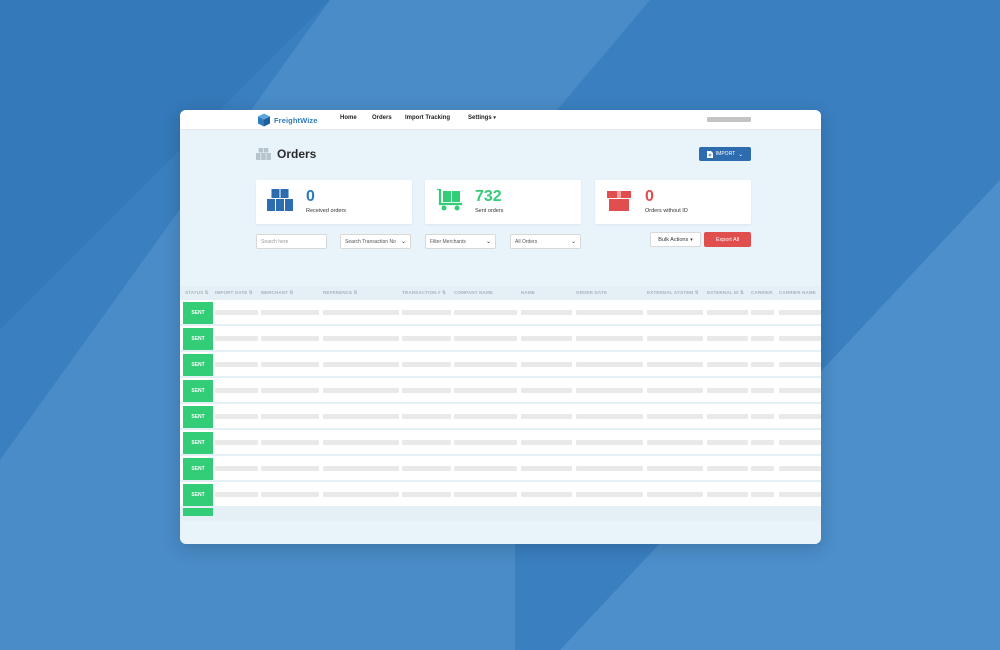 The height and width of the screenshot is (650, 1000). What do you see at coordinates (727, 239) in the screenshot?
I see `export-all-button: Export All` at bounding box center [727, 239].